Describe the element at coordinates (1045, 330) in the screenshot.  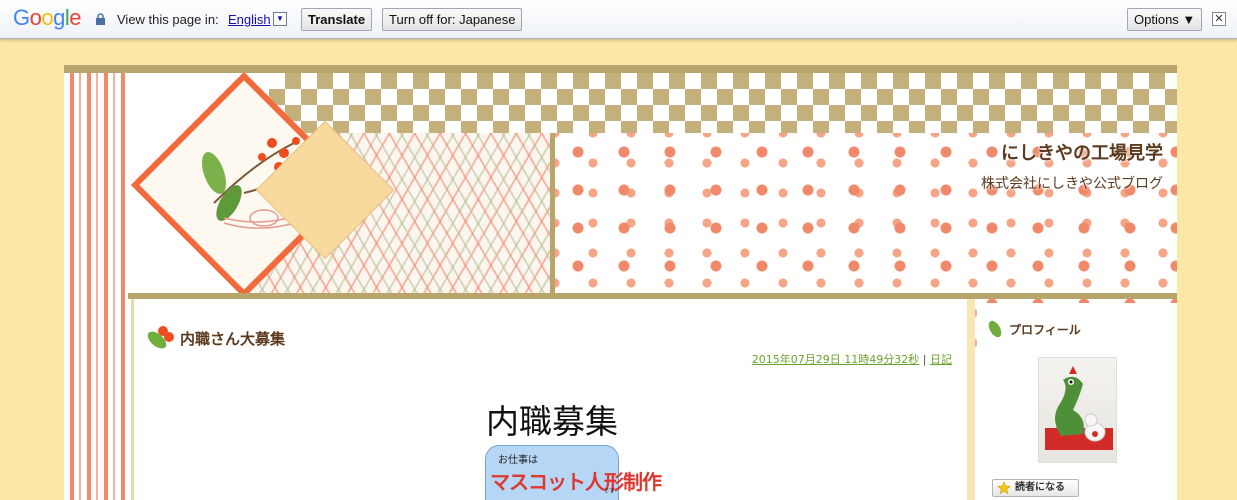
I see `profile-title: プロフィール` at that location.